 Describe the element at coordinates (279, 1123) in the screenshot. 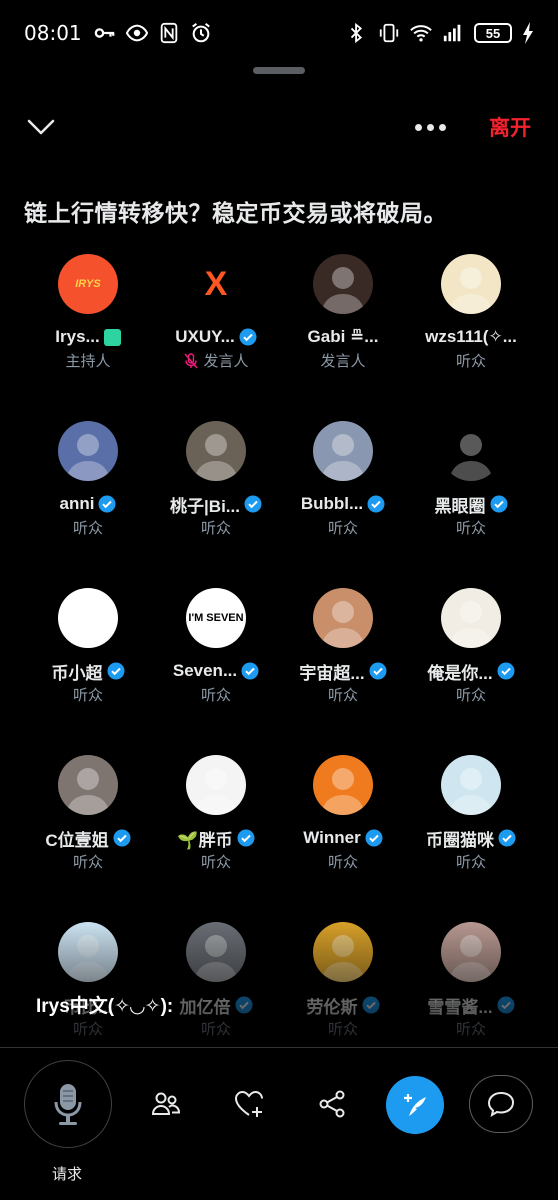

I see `bottom-action-bar: 请求` at that location.